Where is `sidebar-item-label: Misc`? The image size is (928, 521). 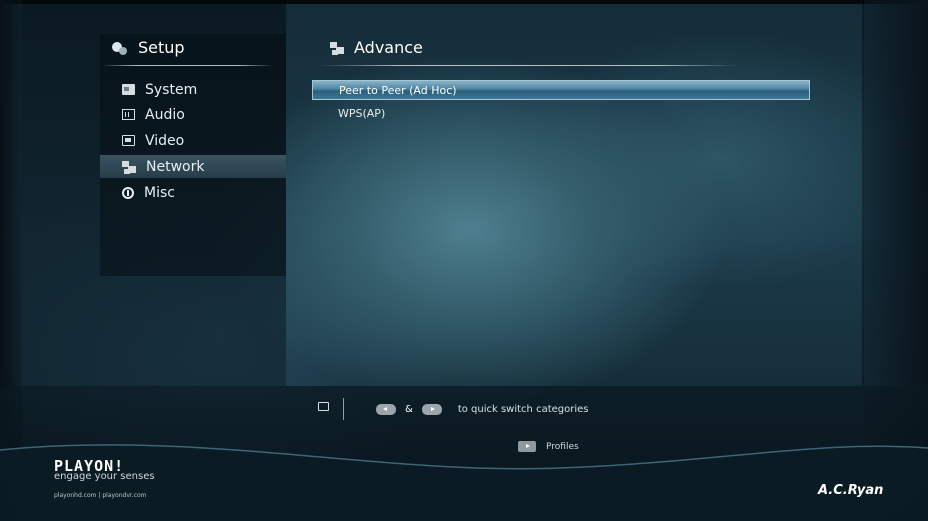
sidebar-item-label: Misc is located at coordinates (159, 192).